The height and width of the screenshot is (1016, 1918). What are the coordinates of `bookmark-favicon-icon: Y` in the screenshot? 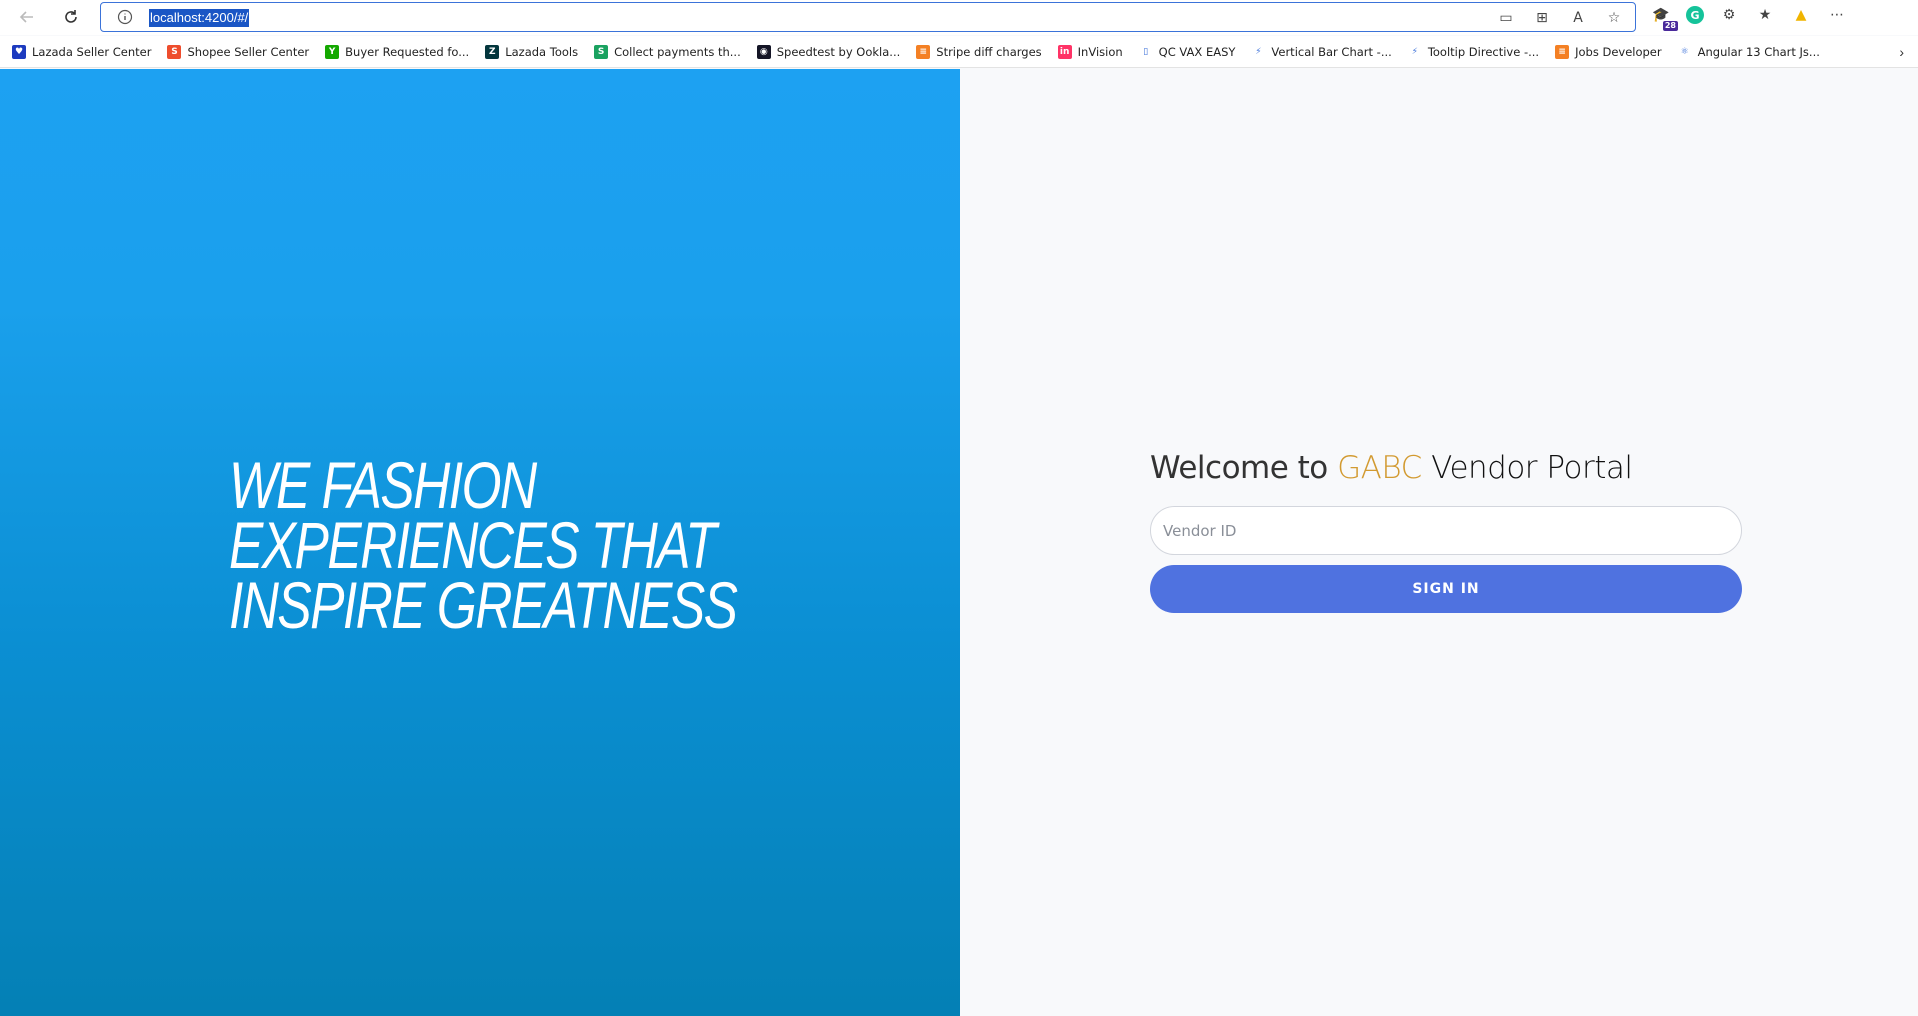 It's located at (332, 51).